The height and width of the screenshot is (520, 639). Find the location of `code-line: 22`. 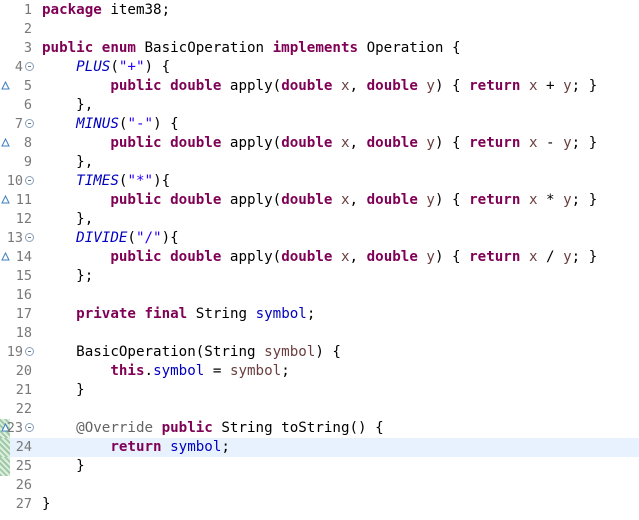

code-line: 22 is located at coordinates (319, 409).